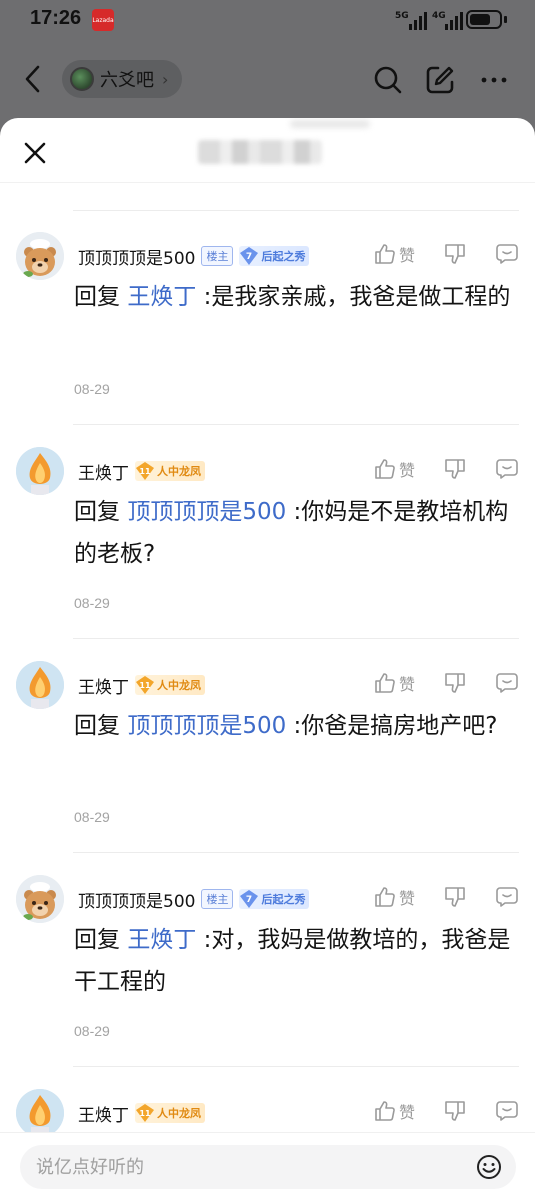 This screenshot has width=535, height=1200. Describe the element at coordinates (489, 1167) in the screenshot. I see `emoji-icon` at that location.